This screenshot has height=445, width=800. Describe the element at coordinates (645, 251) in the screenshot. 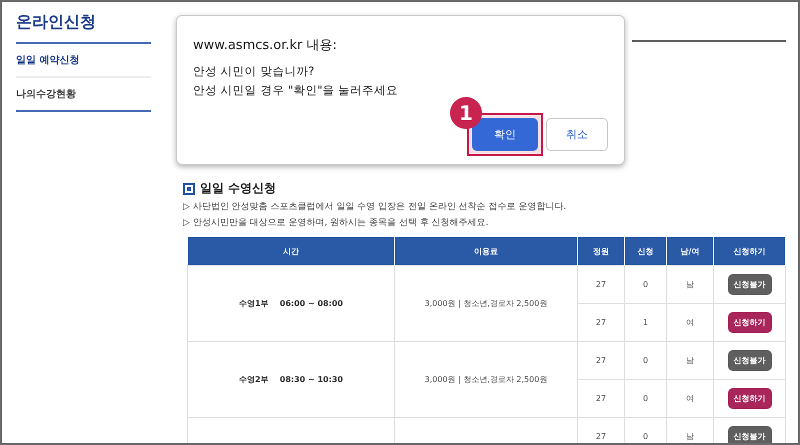

I see `column-header: 신청` at that location.